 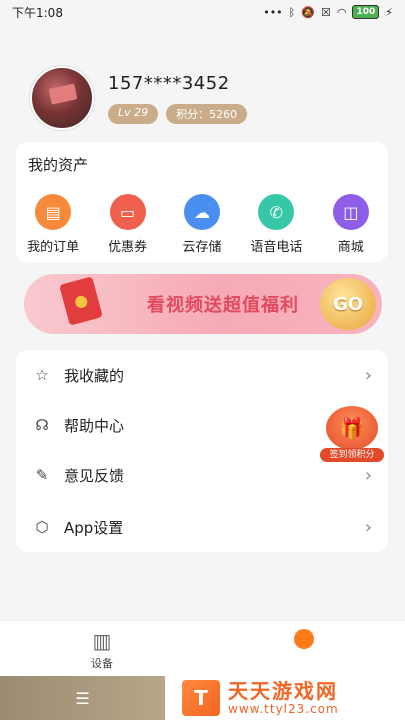 I want to click on points-badge: 积分：5260, so click(x=207, y=113).